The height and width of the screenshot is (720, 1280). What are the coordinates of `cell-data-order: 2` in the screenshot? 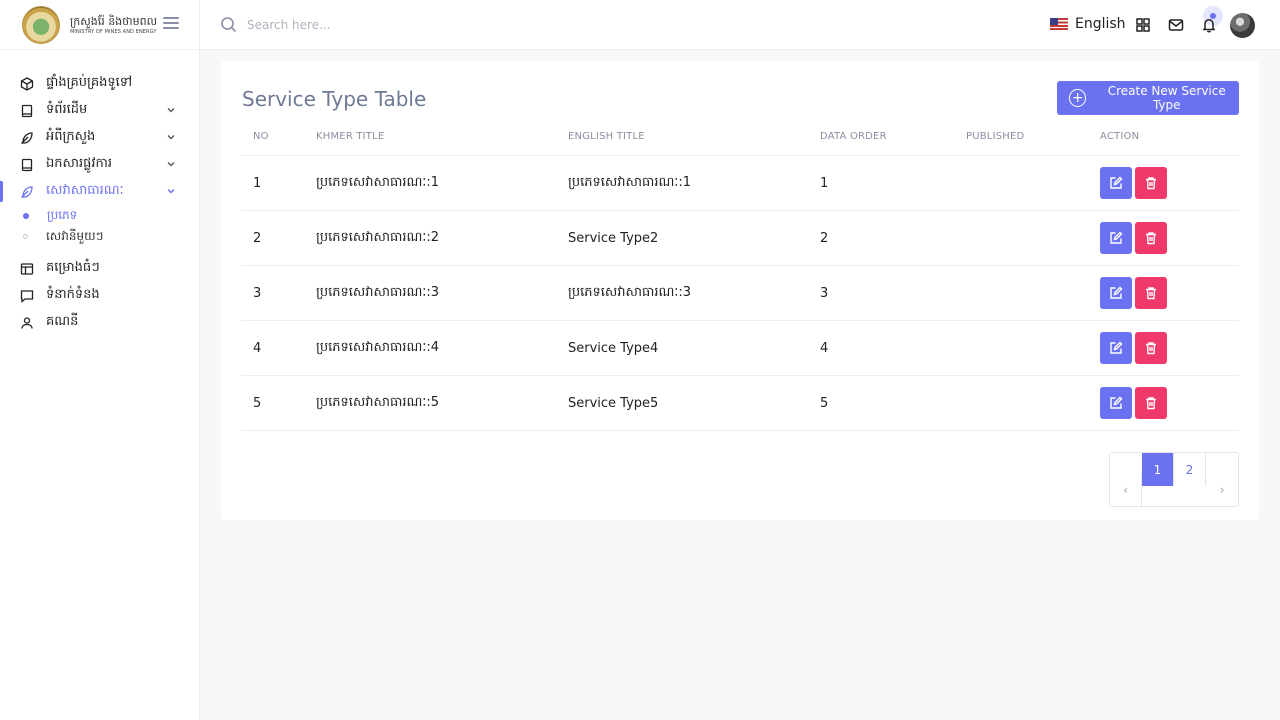 It's located at (824, 238).